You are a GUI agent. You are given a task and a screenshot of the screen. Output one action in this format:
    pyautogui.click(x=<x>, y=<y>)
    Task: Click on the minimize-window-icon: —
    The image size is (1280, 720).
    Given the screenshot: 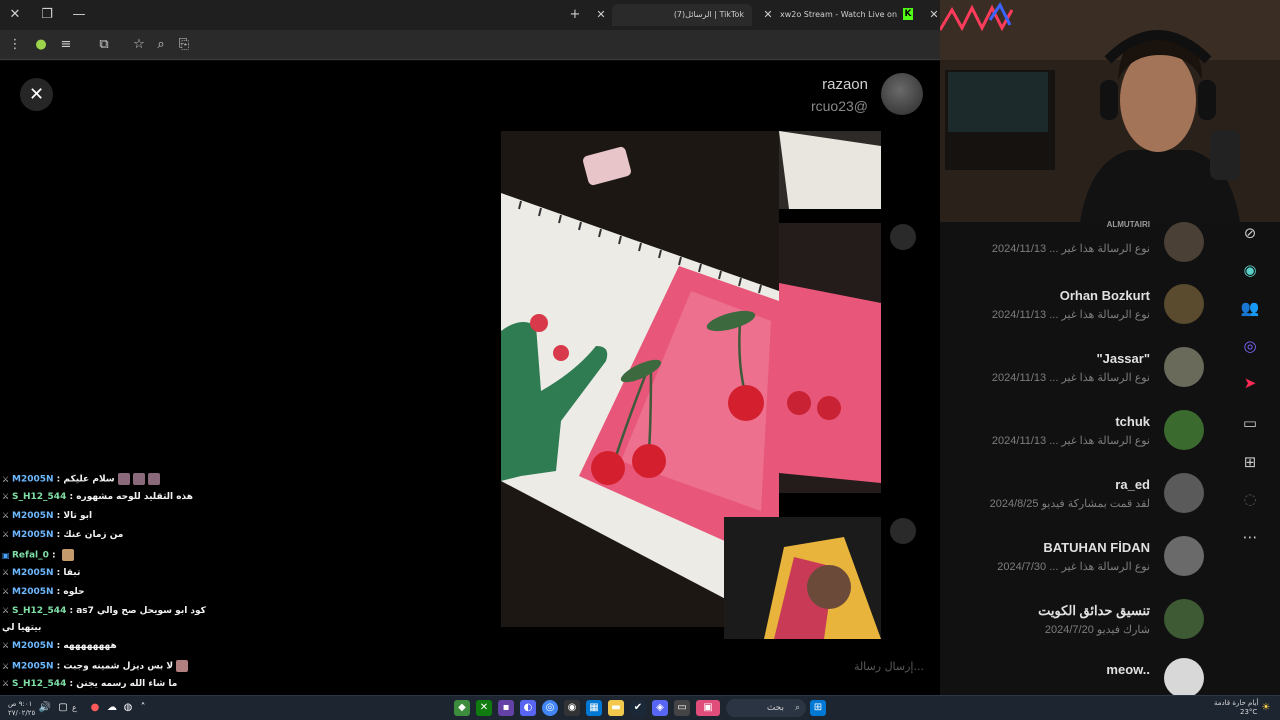 What is the action you would take?
    pyautogui.click(x=79, y=15)
    